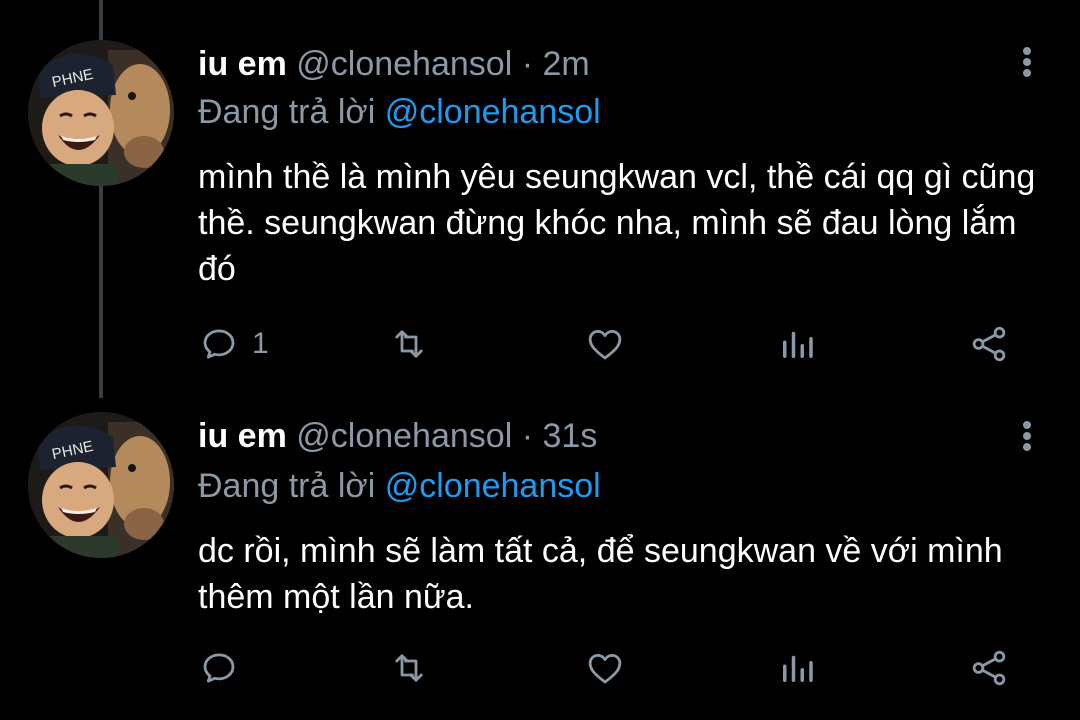  I want to click on reply-count: 1, so click(260, 343).